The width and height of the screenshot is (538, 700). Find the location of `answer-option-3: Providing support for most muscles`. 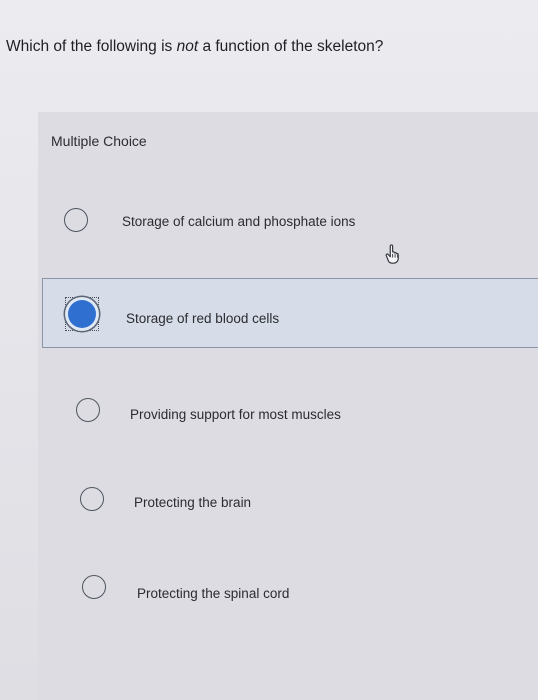

answer-option-3: Providing support for most muscles is located at coordinates (302, 412).